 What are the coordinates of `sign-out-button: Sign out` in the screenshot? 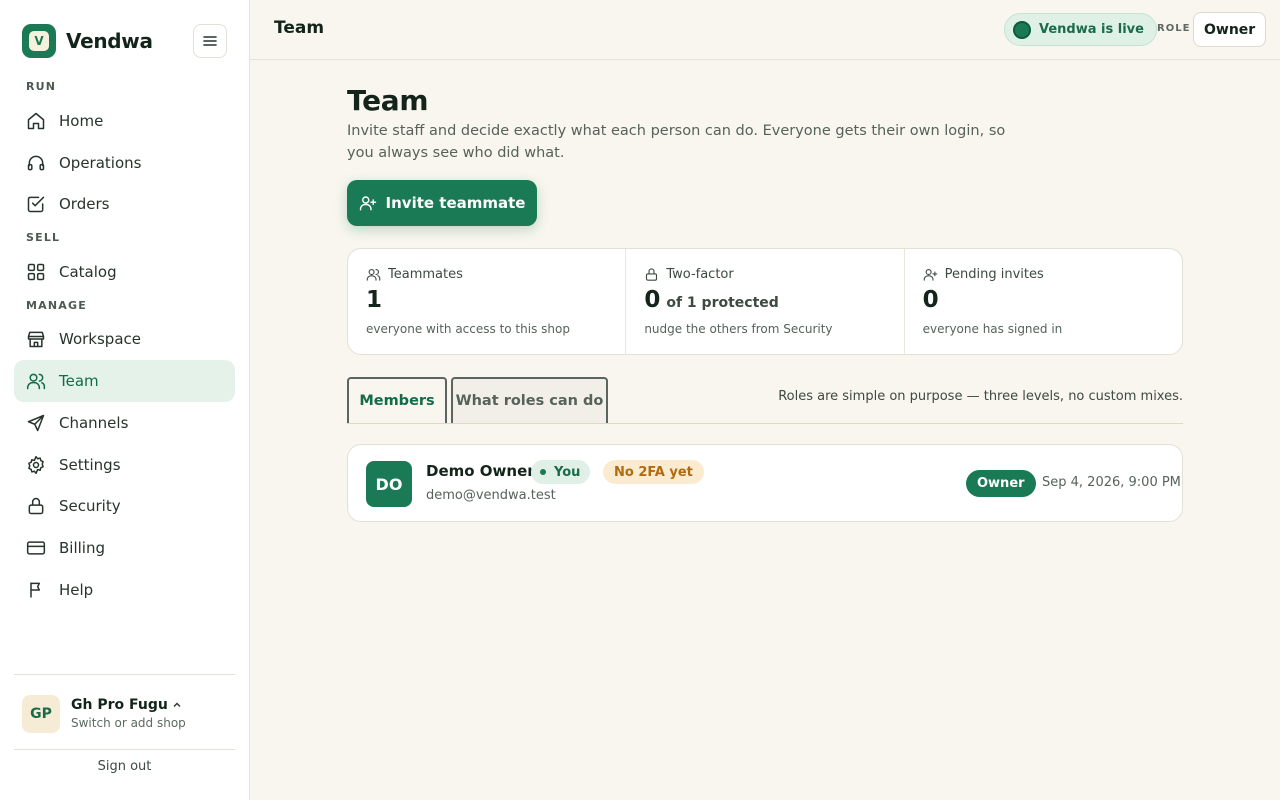 It's located at (124, 766).